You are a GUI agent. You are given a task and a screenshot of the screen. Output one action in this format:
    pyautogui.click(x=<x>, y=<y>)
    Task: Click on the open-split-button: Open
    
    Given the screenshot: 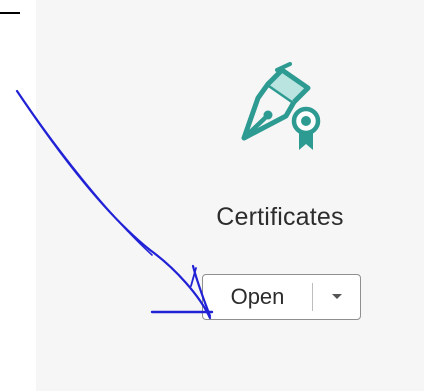 What is the action you would take?
    pyautogui.click(x=281, y=297)
    